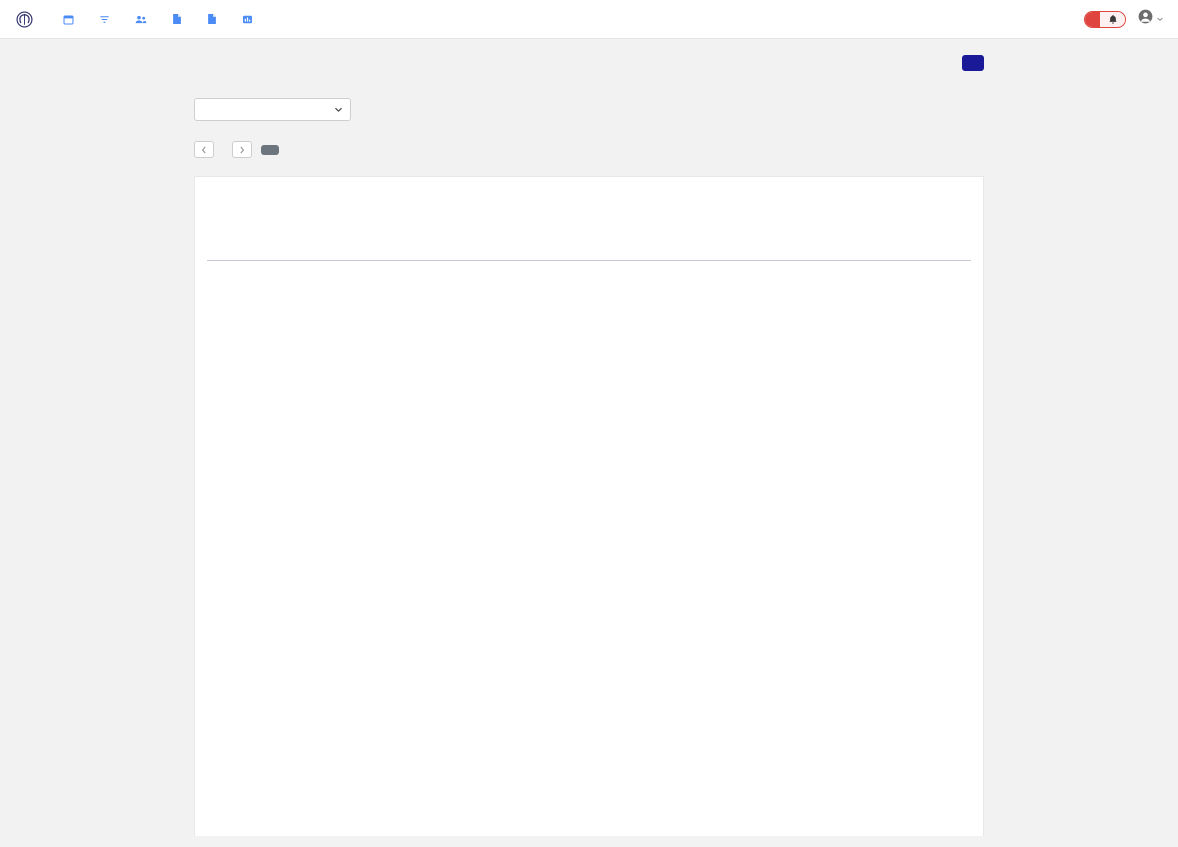 The height and width of the screenshot is (847, 1178). I want to click on nav-item-reports, so click(250, 19).